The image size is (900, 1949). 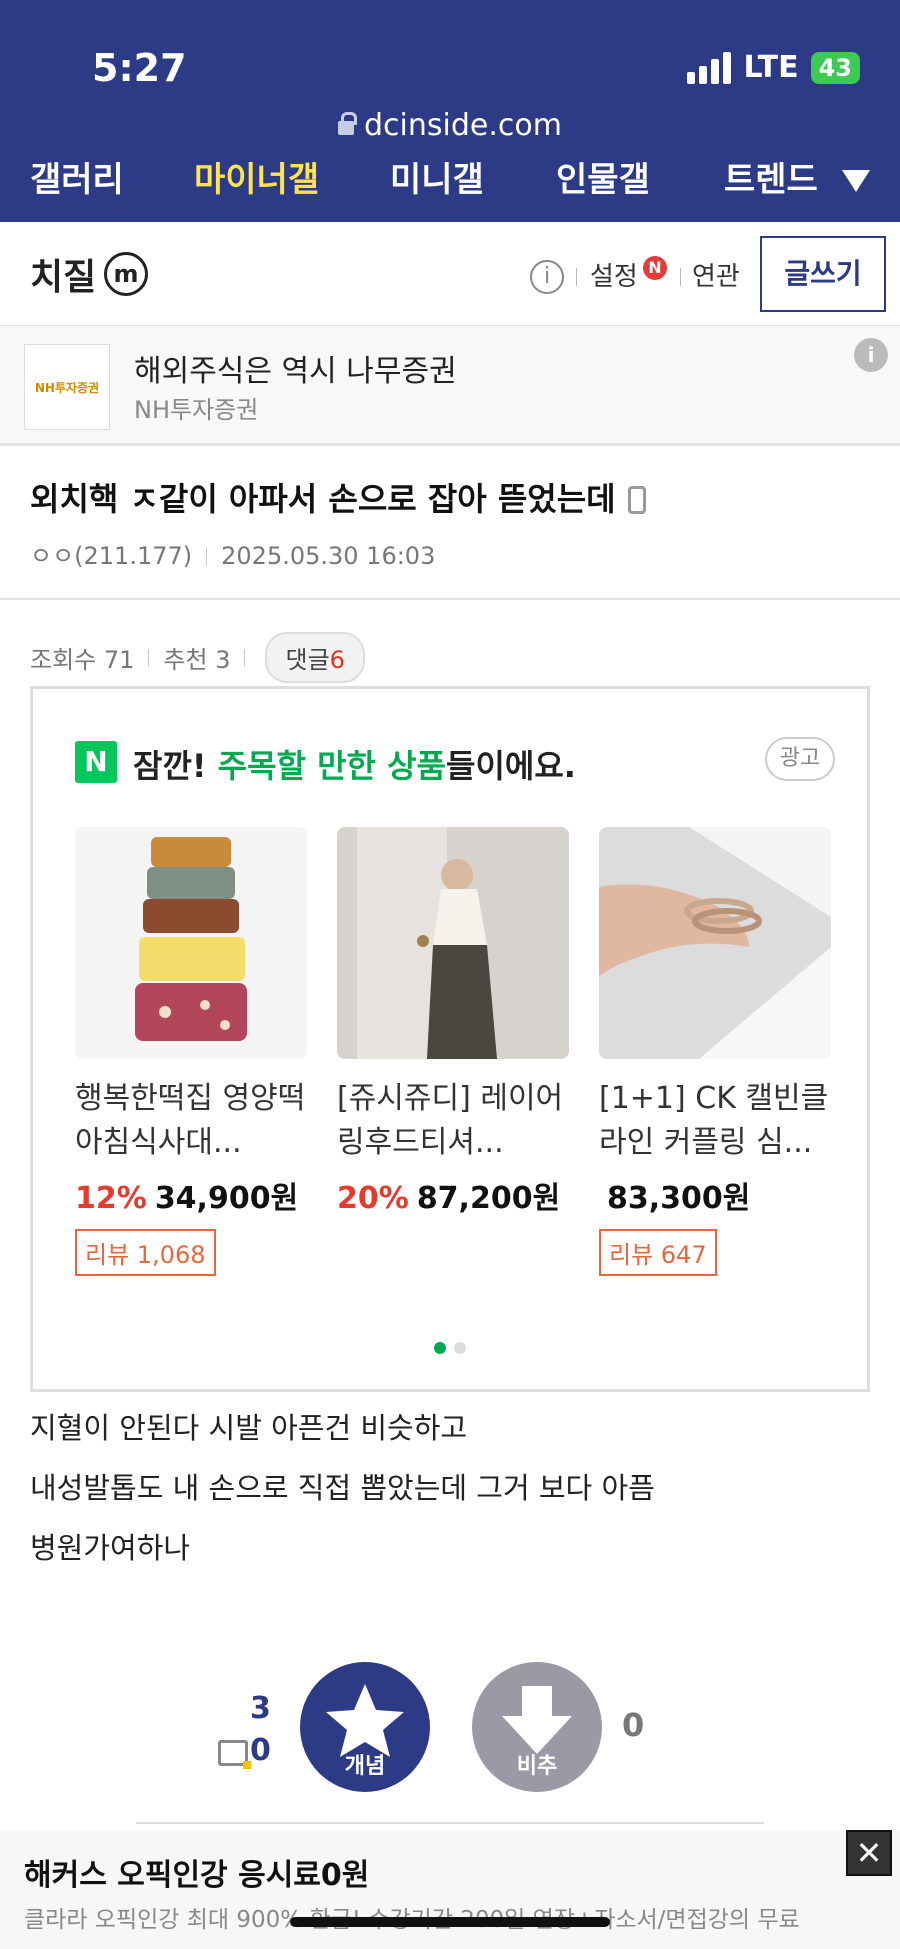 I want to click on post-meta: ㅇㅇ(211.177) 2025.05.30 16:03, so click(x=232, y=553).